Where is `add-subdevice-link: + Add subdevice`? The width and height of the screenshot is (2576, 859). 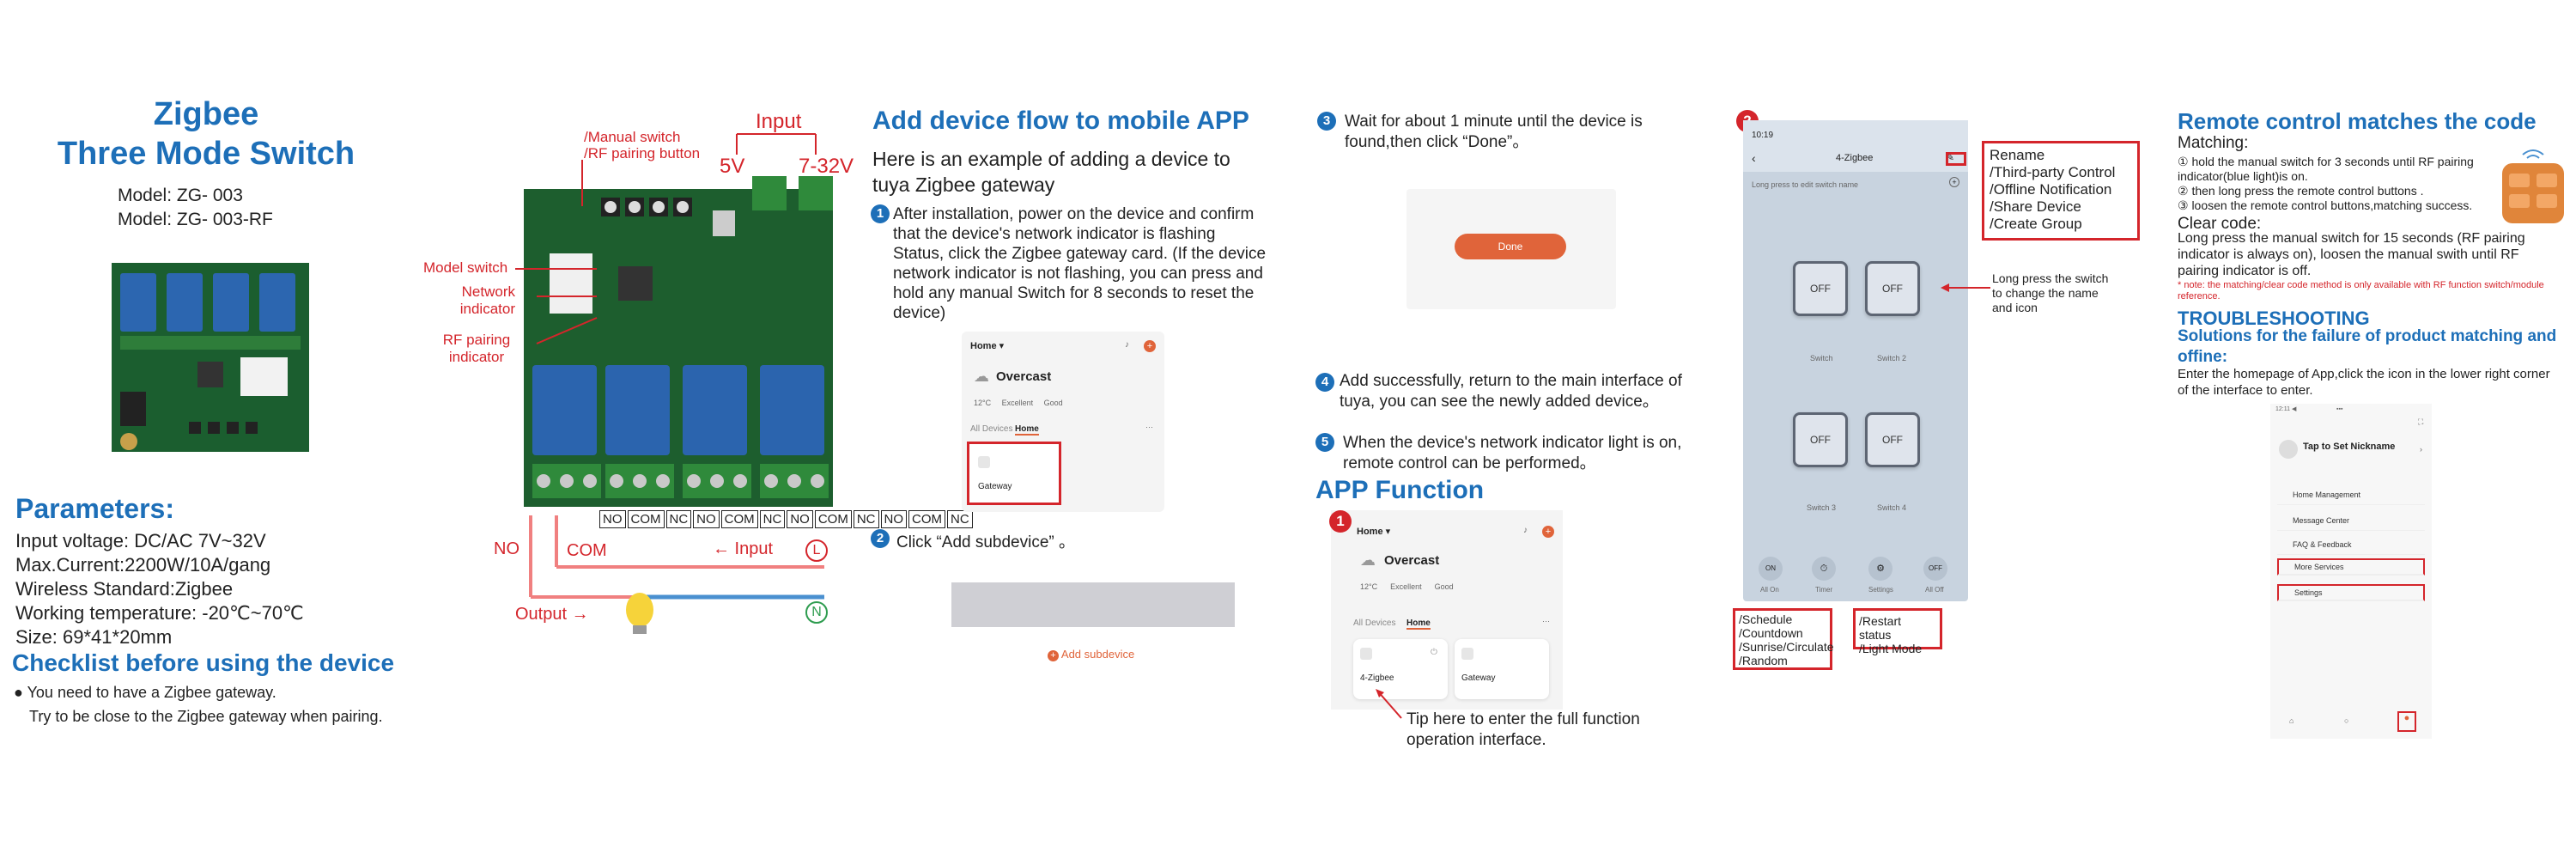
add-subdevice-link: + Add subdevice is located at coordinates (1091, 654).